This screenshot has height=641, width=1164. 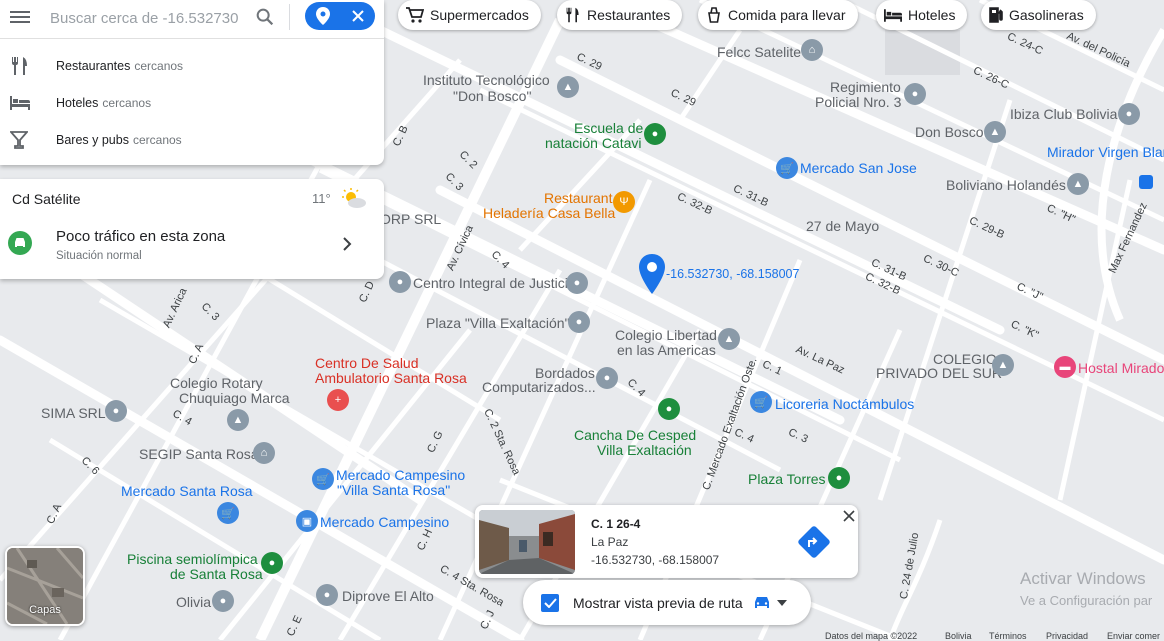 I want to click on place-orp: ORP SRL, so click(x=410, y=219).